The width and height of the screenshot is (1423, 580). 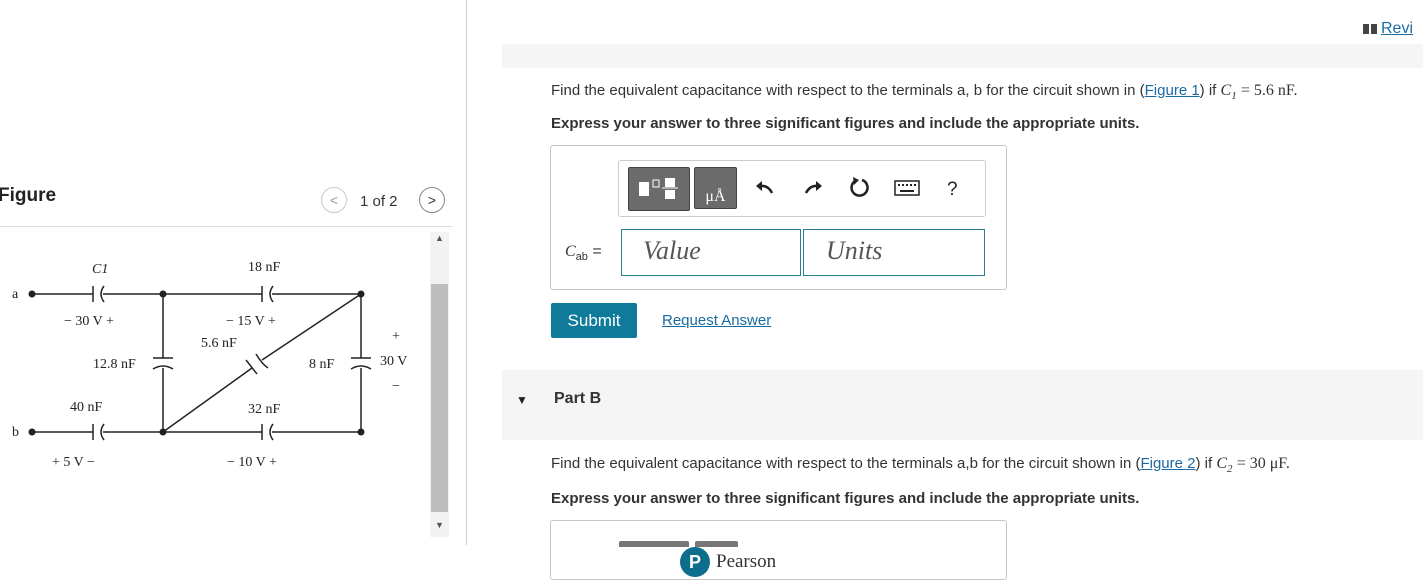 I want to click on book-icon, so click(x=1372, y=29).